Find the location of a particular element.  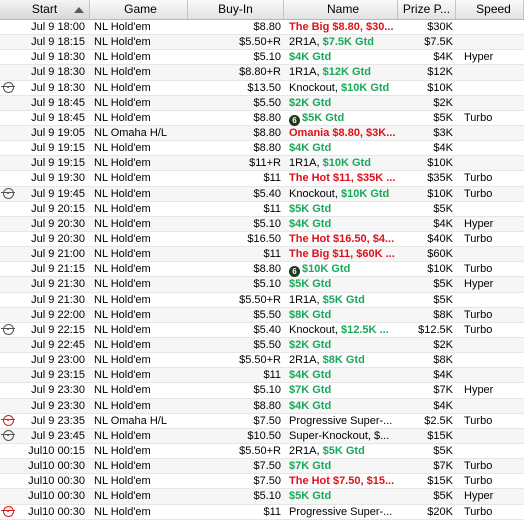

start-time: Jul 9 18:45 is located at coordinates (58, 102).